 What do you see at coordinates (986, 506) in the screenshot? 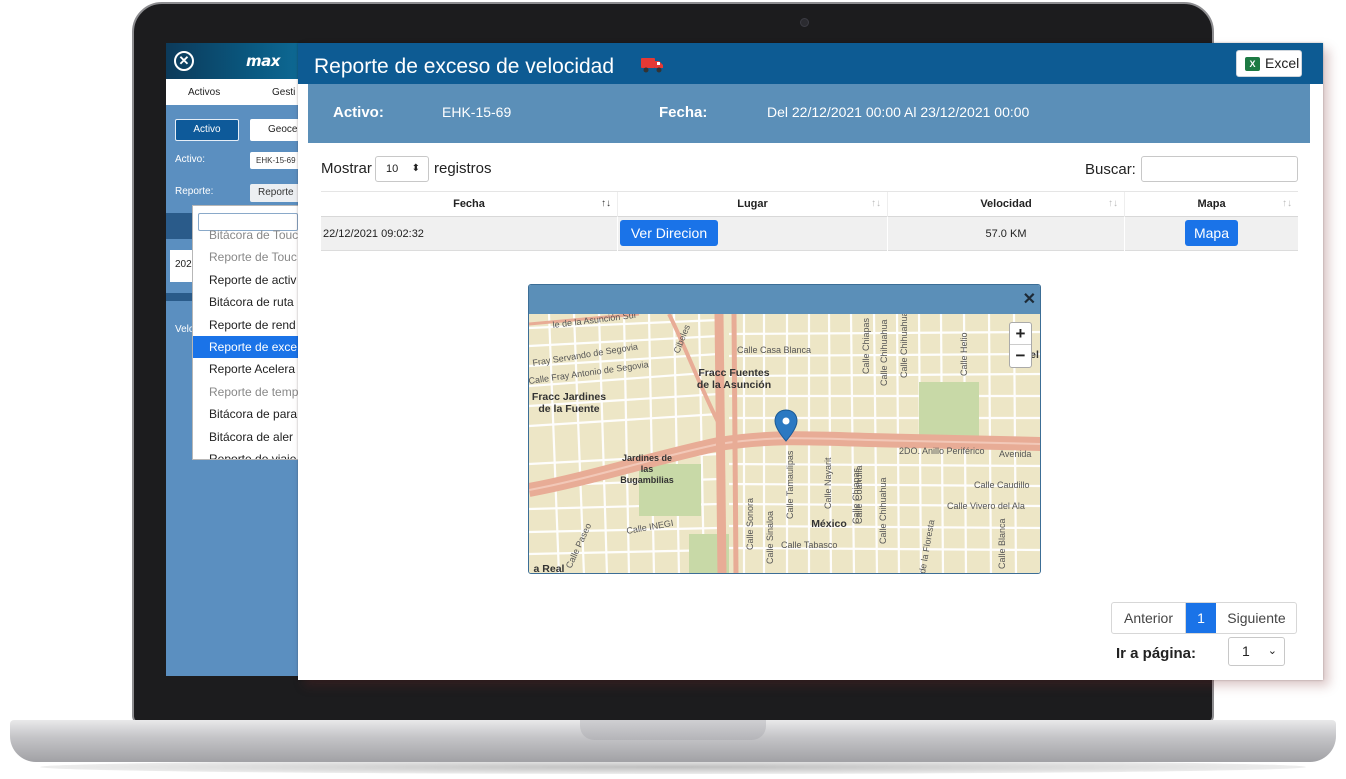
I see `map-label: Calle Vivero del Ala` at bounding box center [986, 506].